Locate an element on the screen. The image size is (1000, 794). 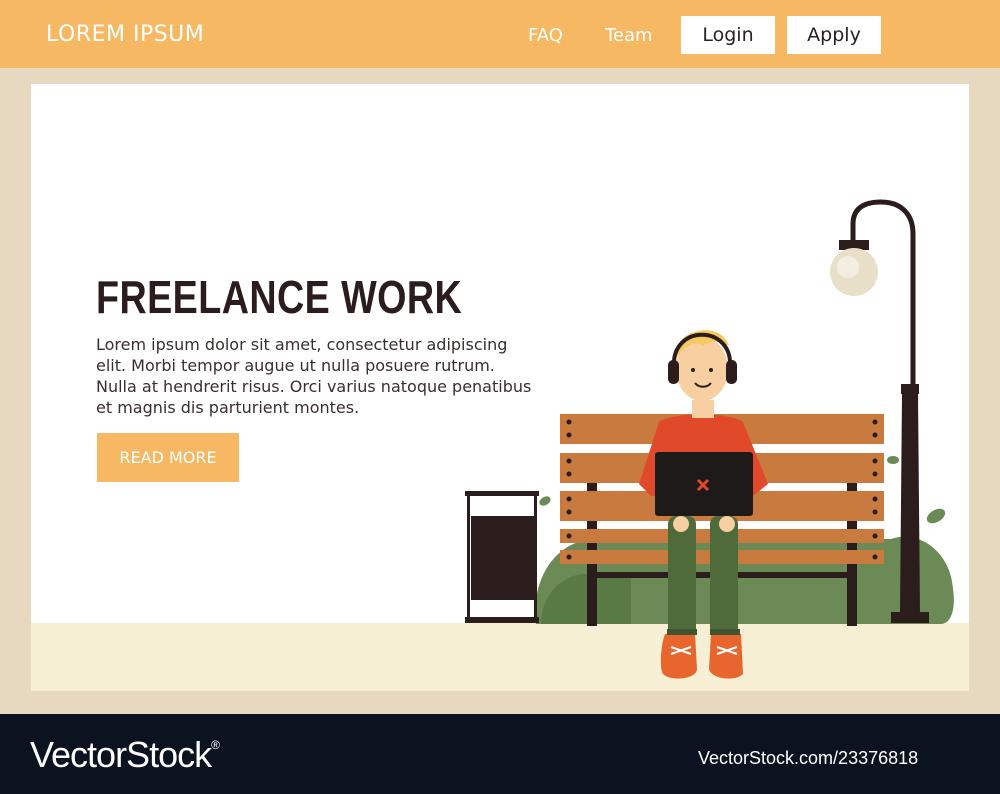
top-nav-bar: LOREM IPSUM FAQ Team Login Apply is located at coordinates (500, 34).